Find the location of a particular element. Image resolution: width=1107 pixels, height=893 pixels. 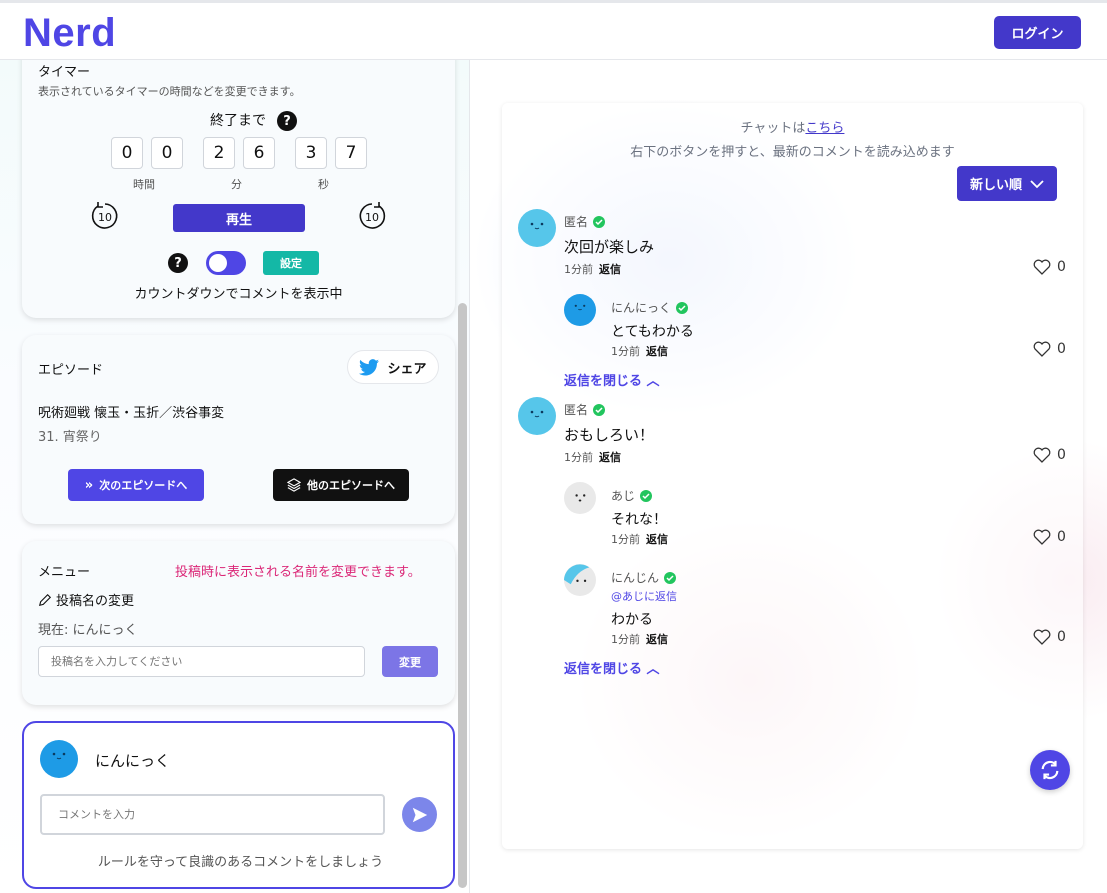

other-episodes-button: 他のエピソードへ is located at coordinates (341, 485).